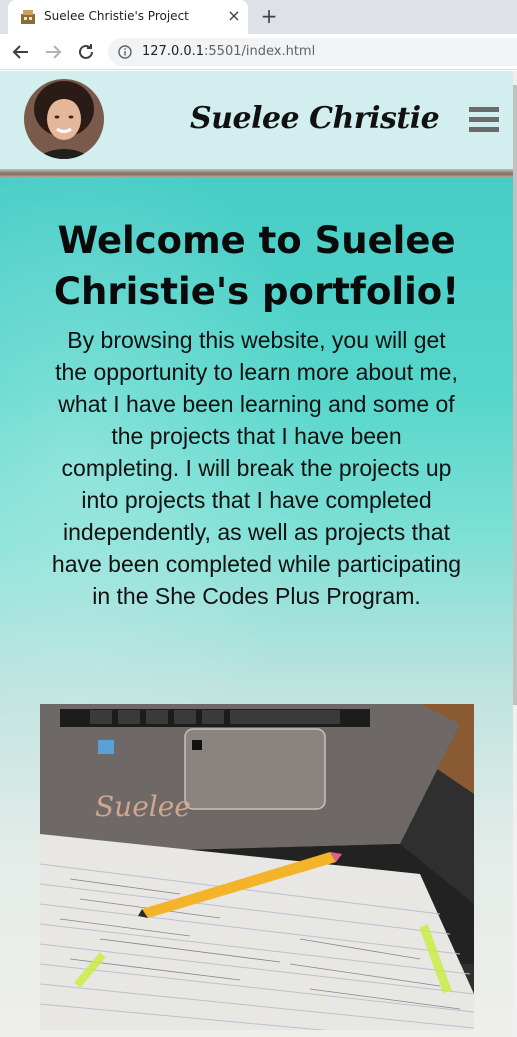 This screenshot has width=517, height=1037. Describe the element at coordinates (256, 173) in the screenshot. I see `header-divider` at that location.